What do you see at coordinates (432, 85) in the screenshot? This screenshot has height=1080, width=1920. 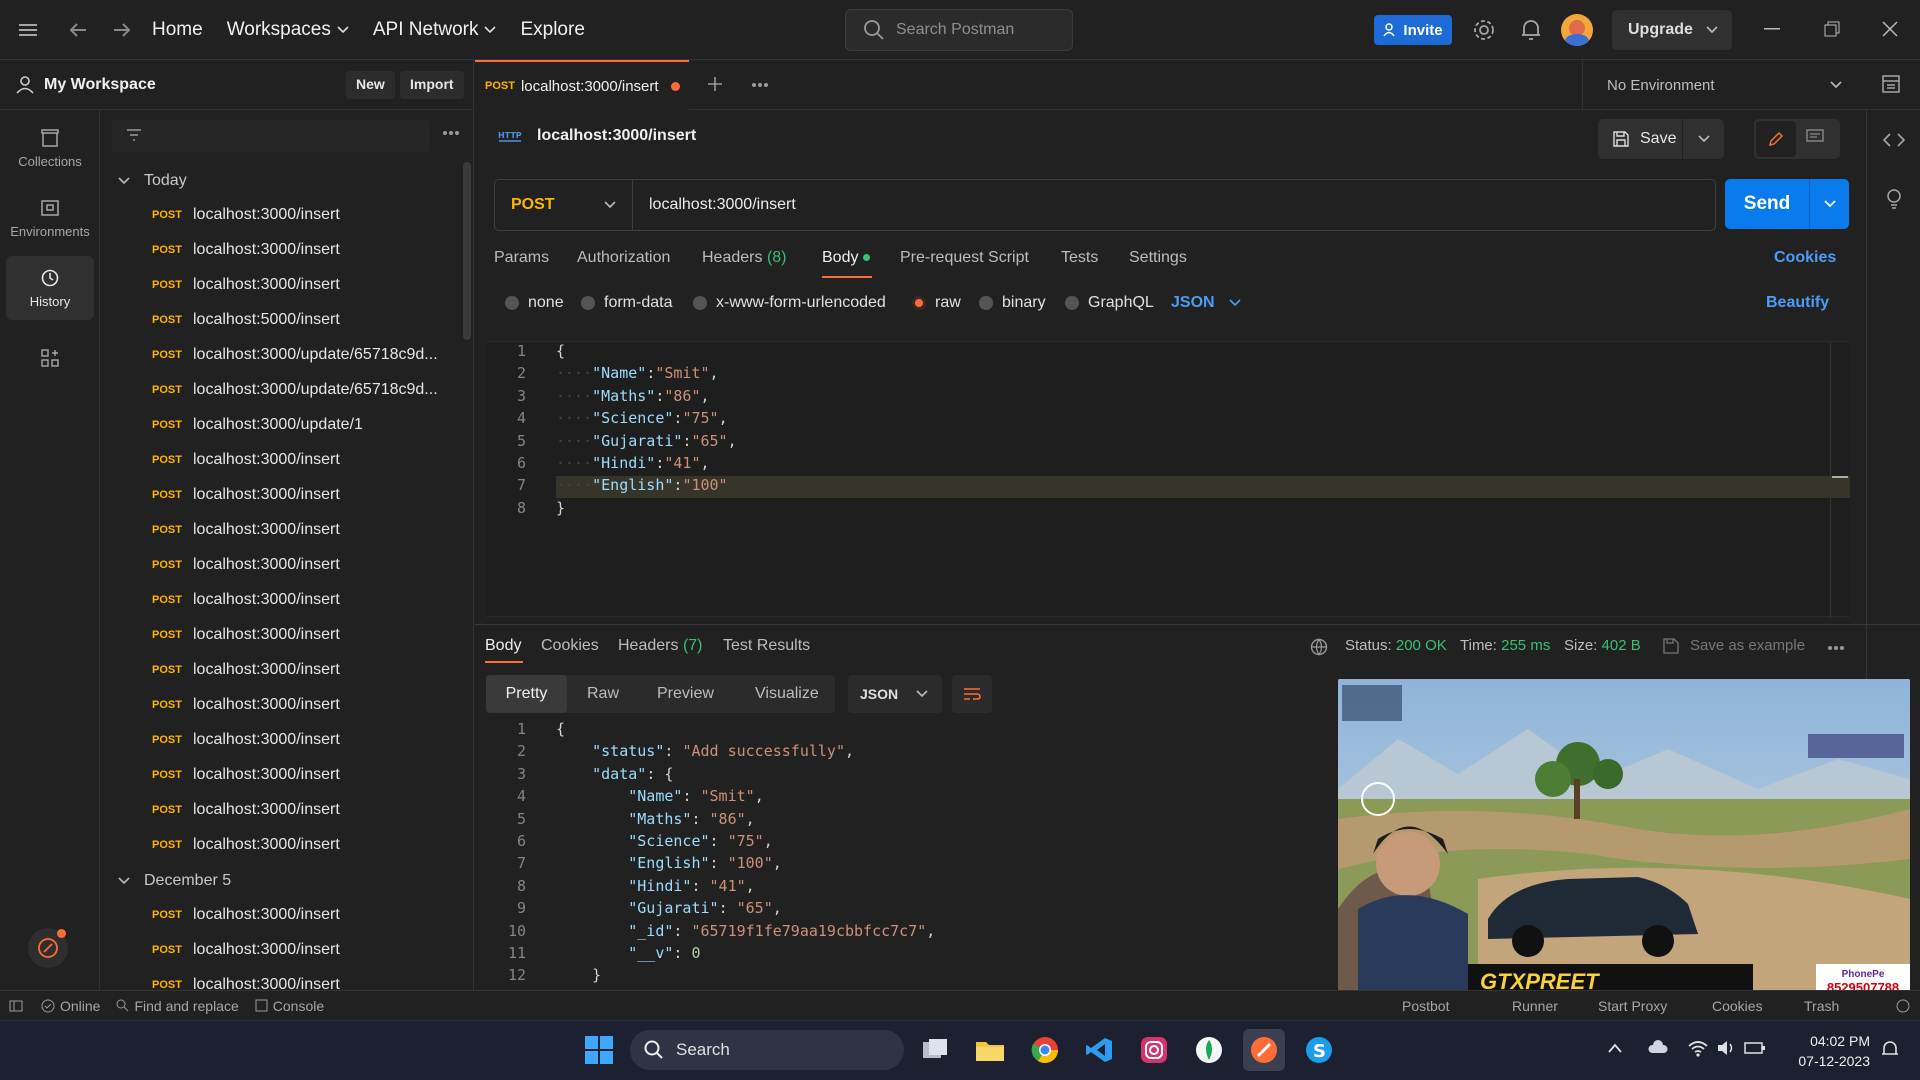 I see `import-button: Import` at bounding box center [432, 85].